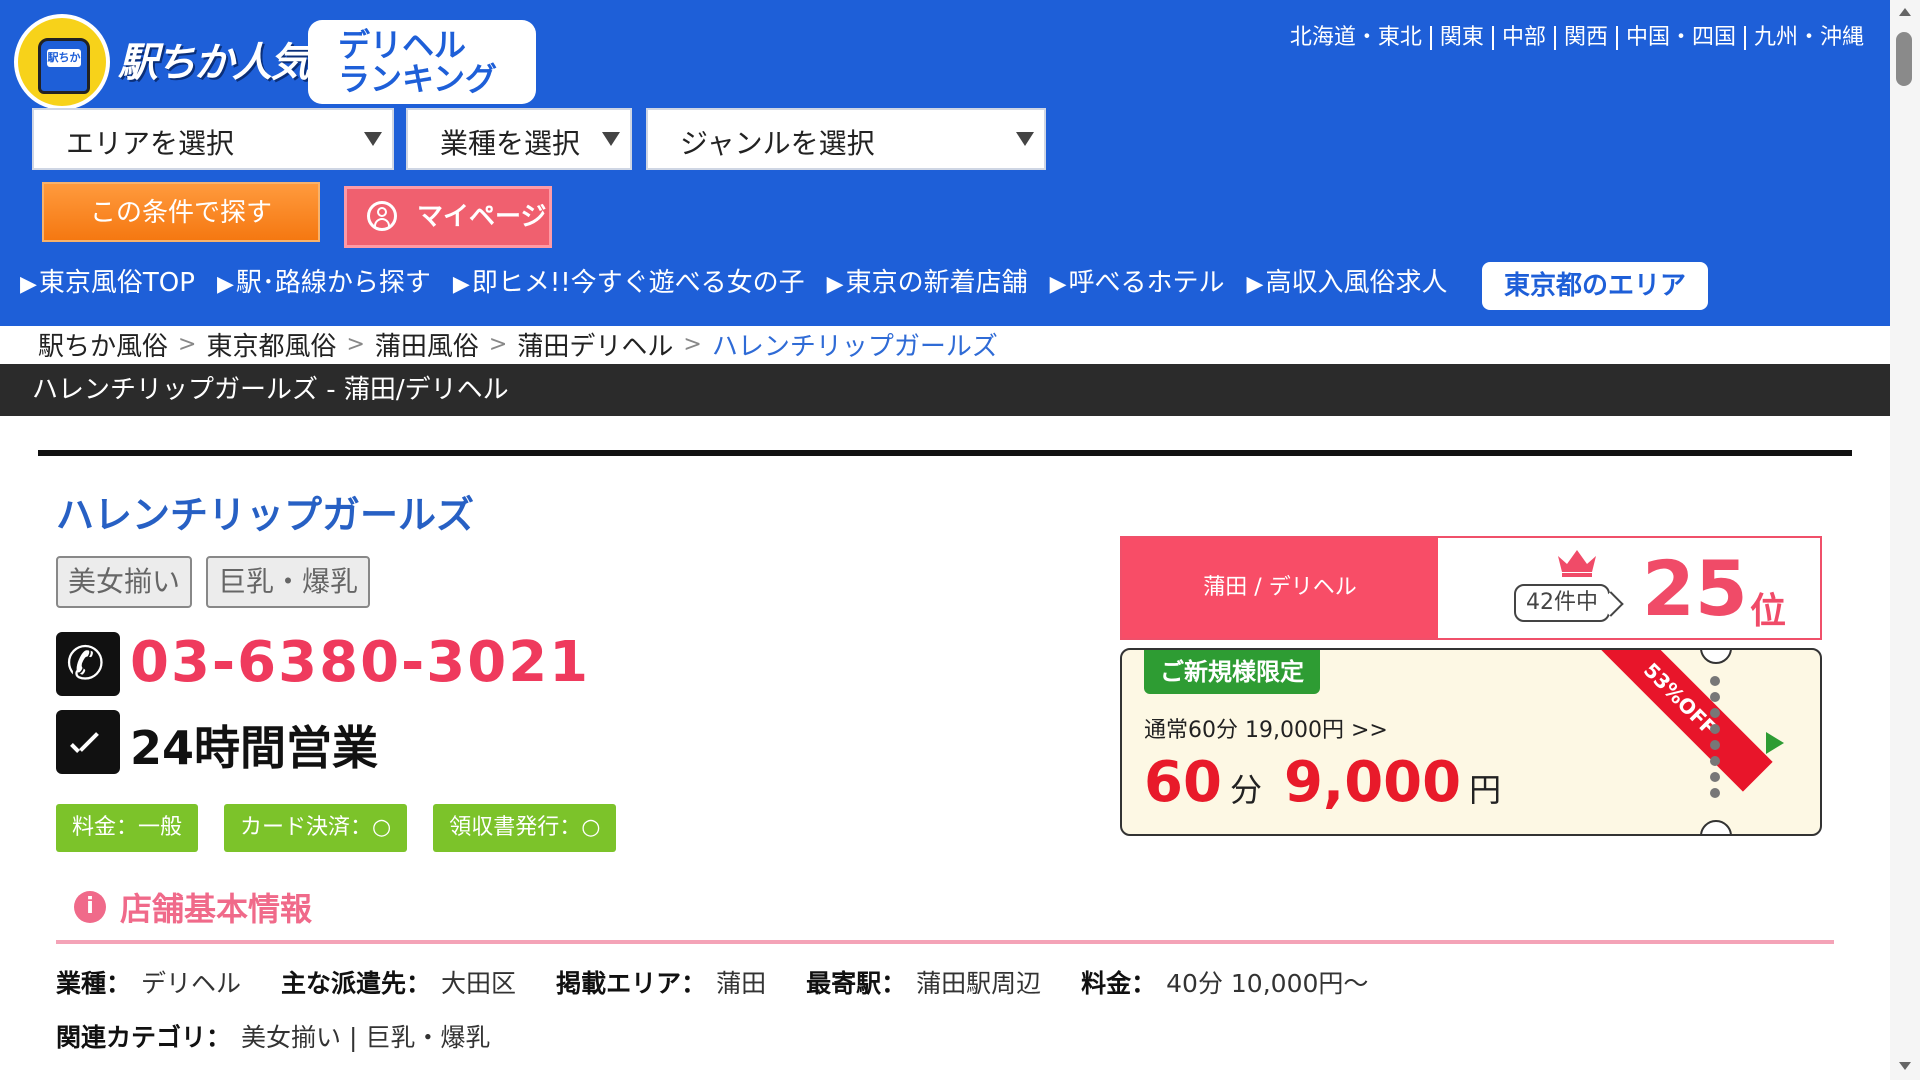 This screenshot has height=1080, width=1920. What do you see at coordinates (64, 57) in the screenshot?
I see `logo-badge-text: 駅ちか` at bounding box center [64, 57].